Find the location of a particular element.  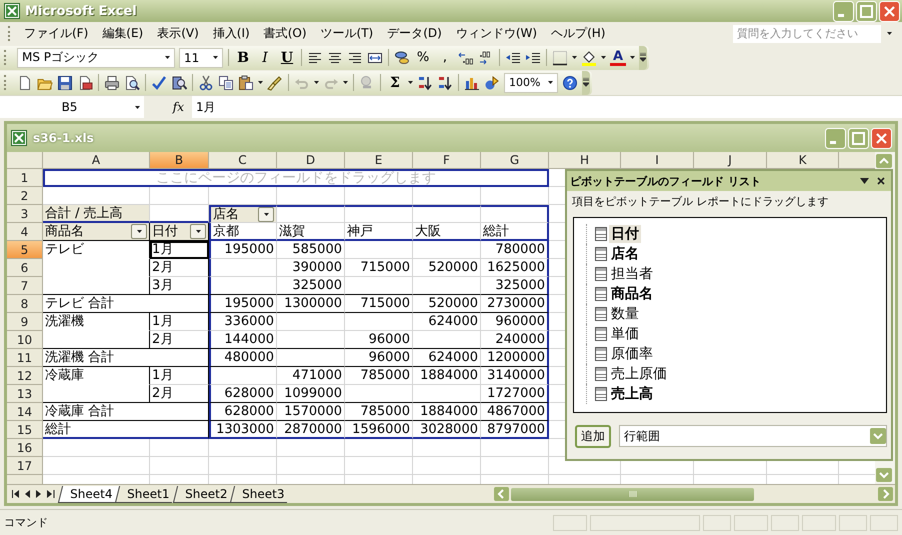

column-header: J is located at coordinates (730, 160).